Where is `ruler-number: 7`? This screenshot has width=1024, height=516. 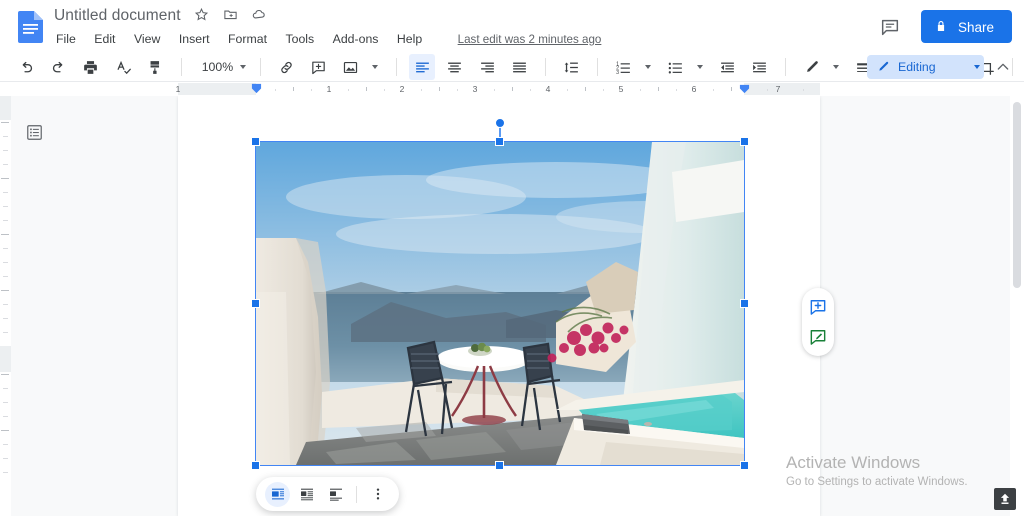 ruler-number: 7 is located at coordinates (778, 89).